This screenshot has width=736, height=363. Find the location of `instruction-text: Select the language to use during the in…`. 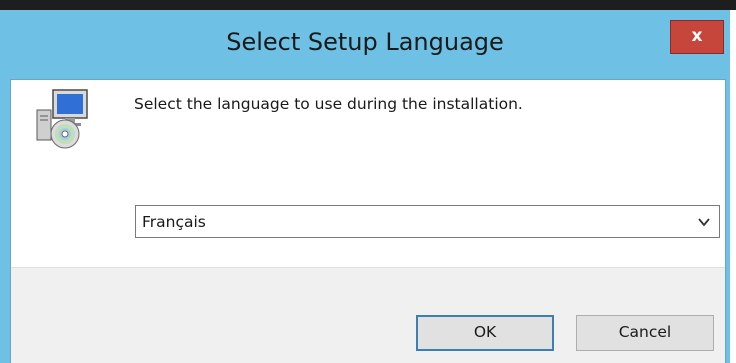

instruction-text: Select the language to use during the in… is located at coordinates (328, 104).